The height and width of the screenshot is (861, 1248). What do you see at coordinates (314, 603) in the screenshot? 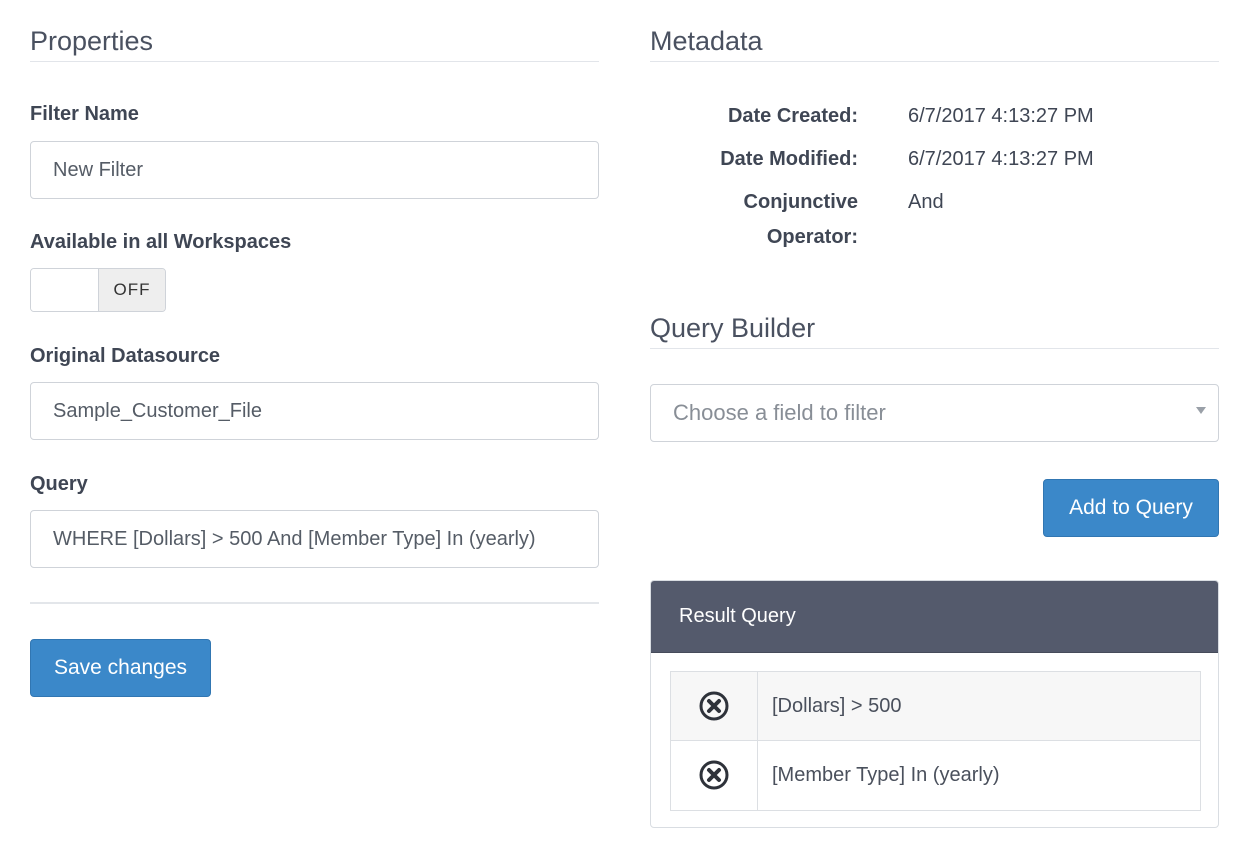
I see `divider` at bounding box center [314, 603].